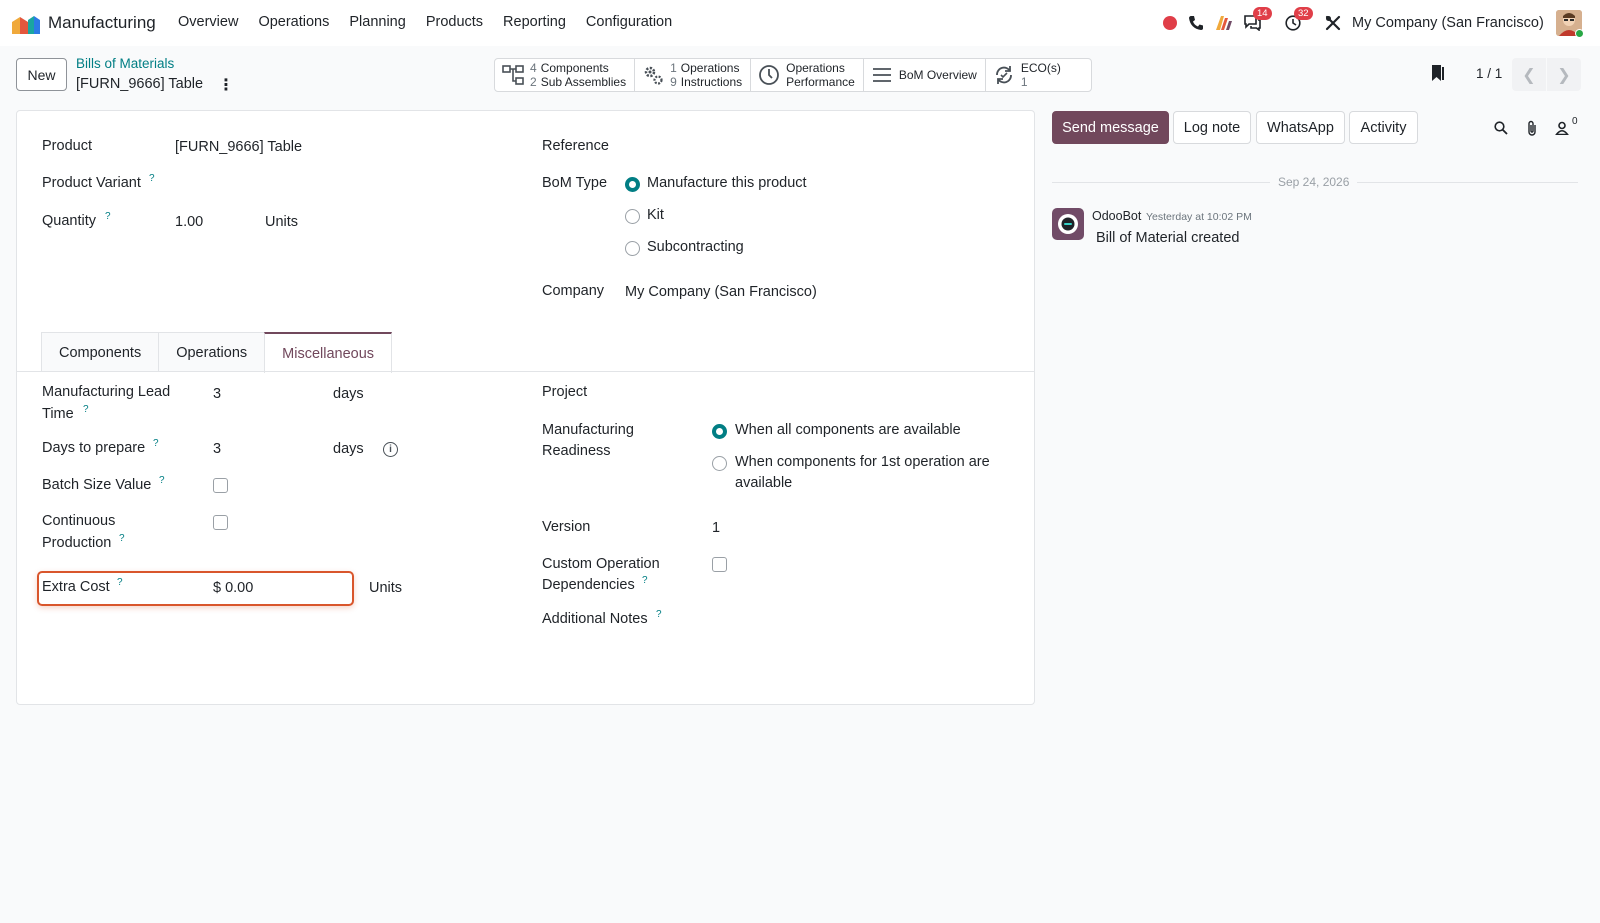 The height and width of the screenshot is (923, 1600). Describe the element at coordinates (220, 485) in the screenshot. I see `batch-size-checkbox` at that location.